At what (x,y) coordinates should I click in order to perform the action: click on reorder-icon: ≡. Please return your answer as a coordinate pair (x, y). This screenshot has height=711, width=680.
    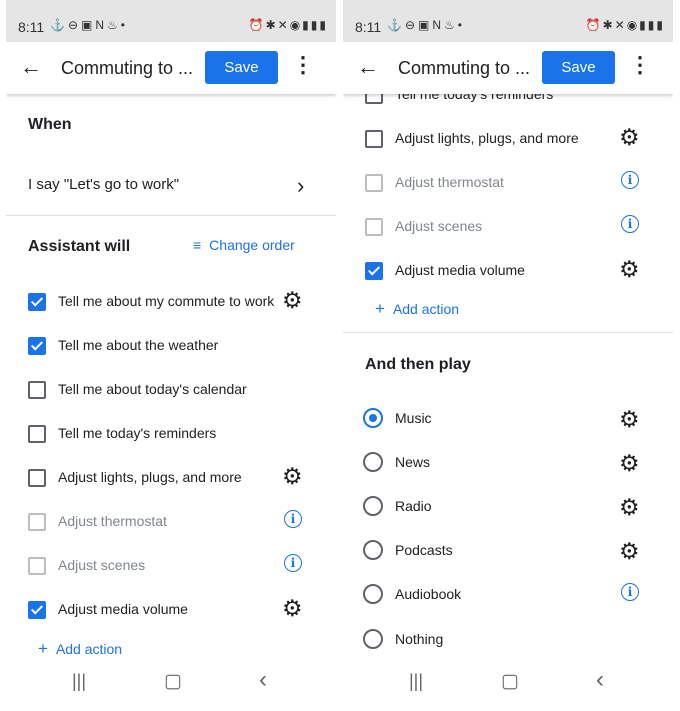
    Looking at the image, I should click on (197, 245).